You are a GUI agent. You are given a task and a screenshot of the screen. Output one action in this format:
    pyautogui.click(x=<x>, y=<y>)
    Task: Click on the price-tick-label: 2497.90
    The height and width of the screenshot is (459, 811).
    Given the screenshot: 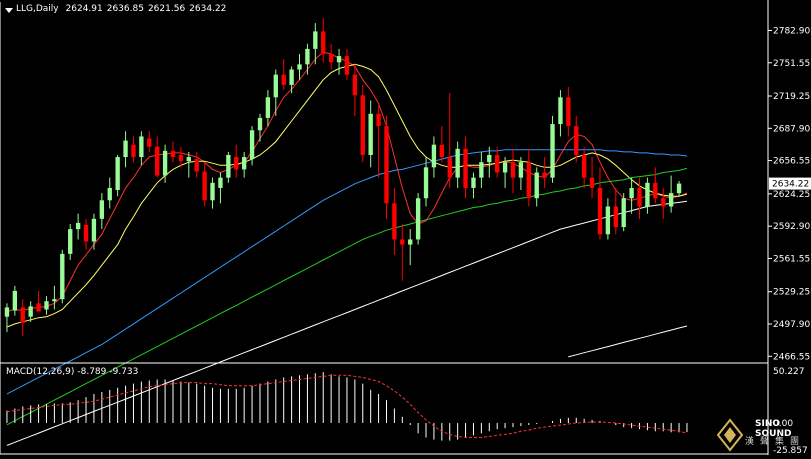 What is the action you would take?
    pyautogui.click(x=791, y=325)
    